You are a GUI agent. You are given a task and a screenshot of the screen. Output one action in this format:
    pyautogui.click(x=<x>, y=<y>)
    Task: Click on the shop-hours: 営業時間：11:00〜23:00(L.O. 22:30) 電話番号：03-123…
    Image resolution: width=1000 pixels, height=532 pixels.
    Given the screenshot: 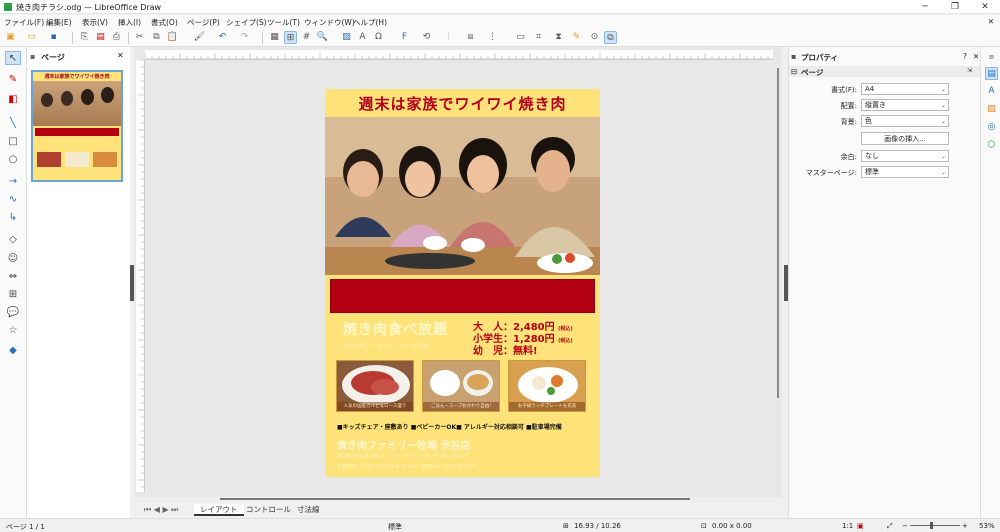 What is the action you would take?
    pyautogui.click(x=406, y=467)
    